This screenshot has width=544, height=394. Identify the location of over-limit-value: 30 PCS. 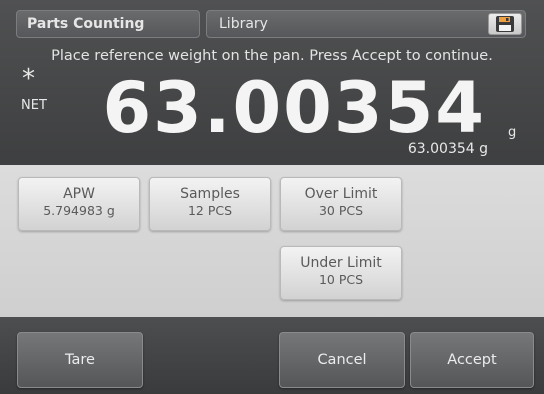
(341, 210).